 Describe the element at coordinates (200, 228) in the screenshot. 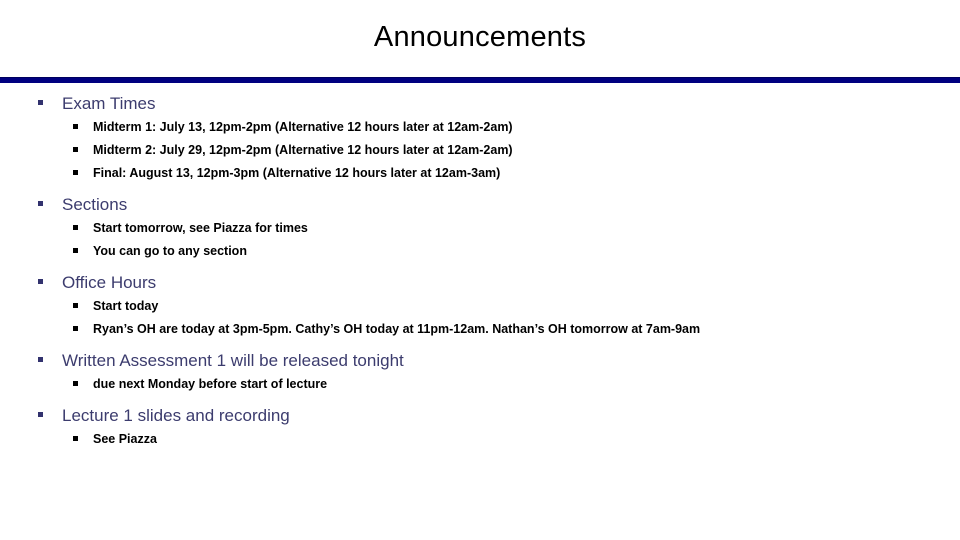

I see `list-item-label: Start tomorrow, see Piazza for times` at that location.